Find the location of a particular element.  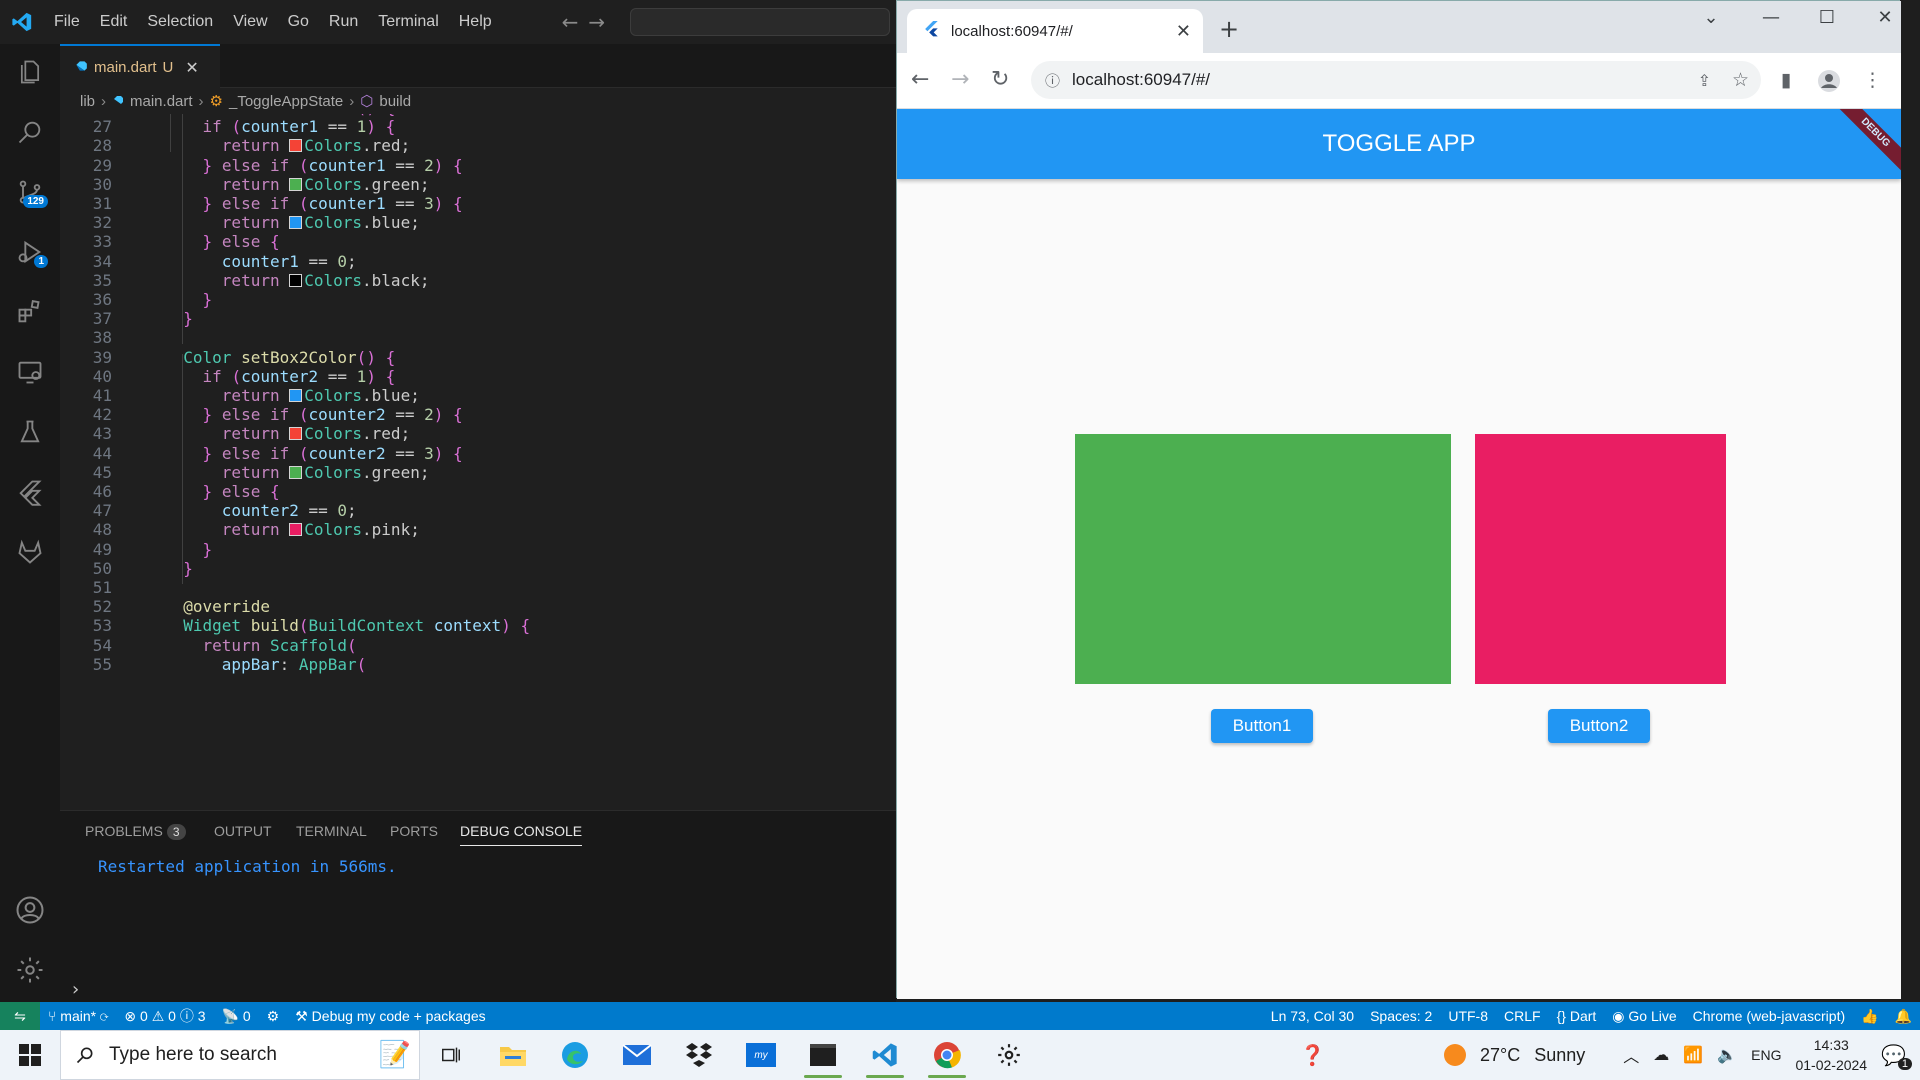

code-line: 43 return Colors.red; is located at coordinates (478, 433).